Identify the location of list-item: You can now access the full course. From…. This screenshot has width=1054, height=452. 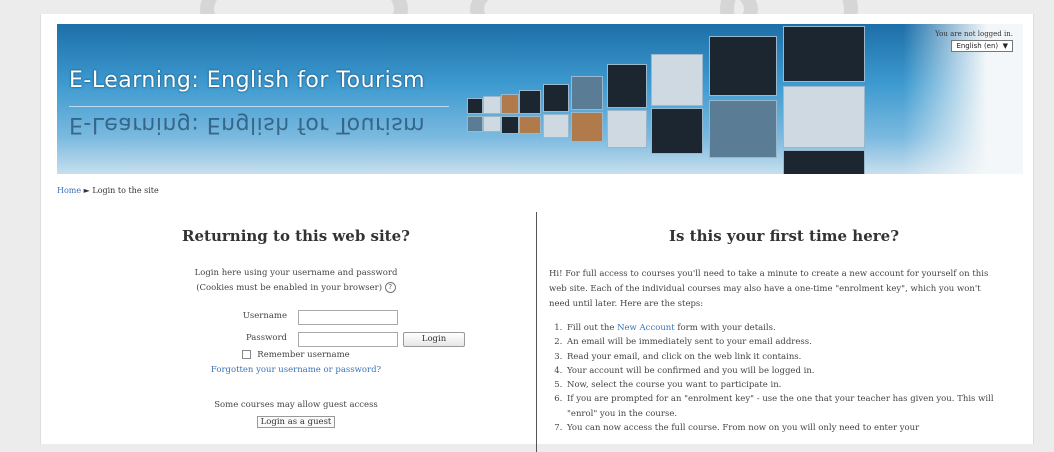
(787, 428).